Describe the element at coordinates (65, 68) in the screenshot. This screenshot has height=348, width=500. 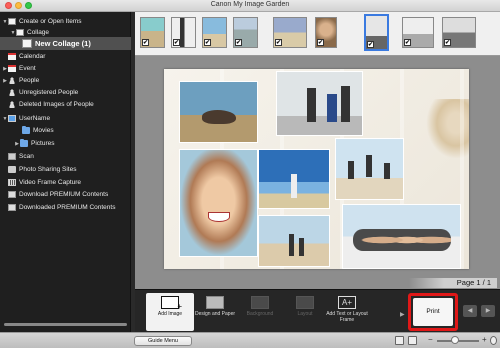
I see `sidebar-item-event: ▶ Event` at that location.